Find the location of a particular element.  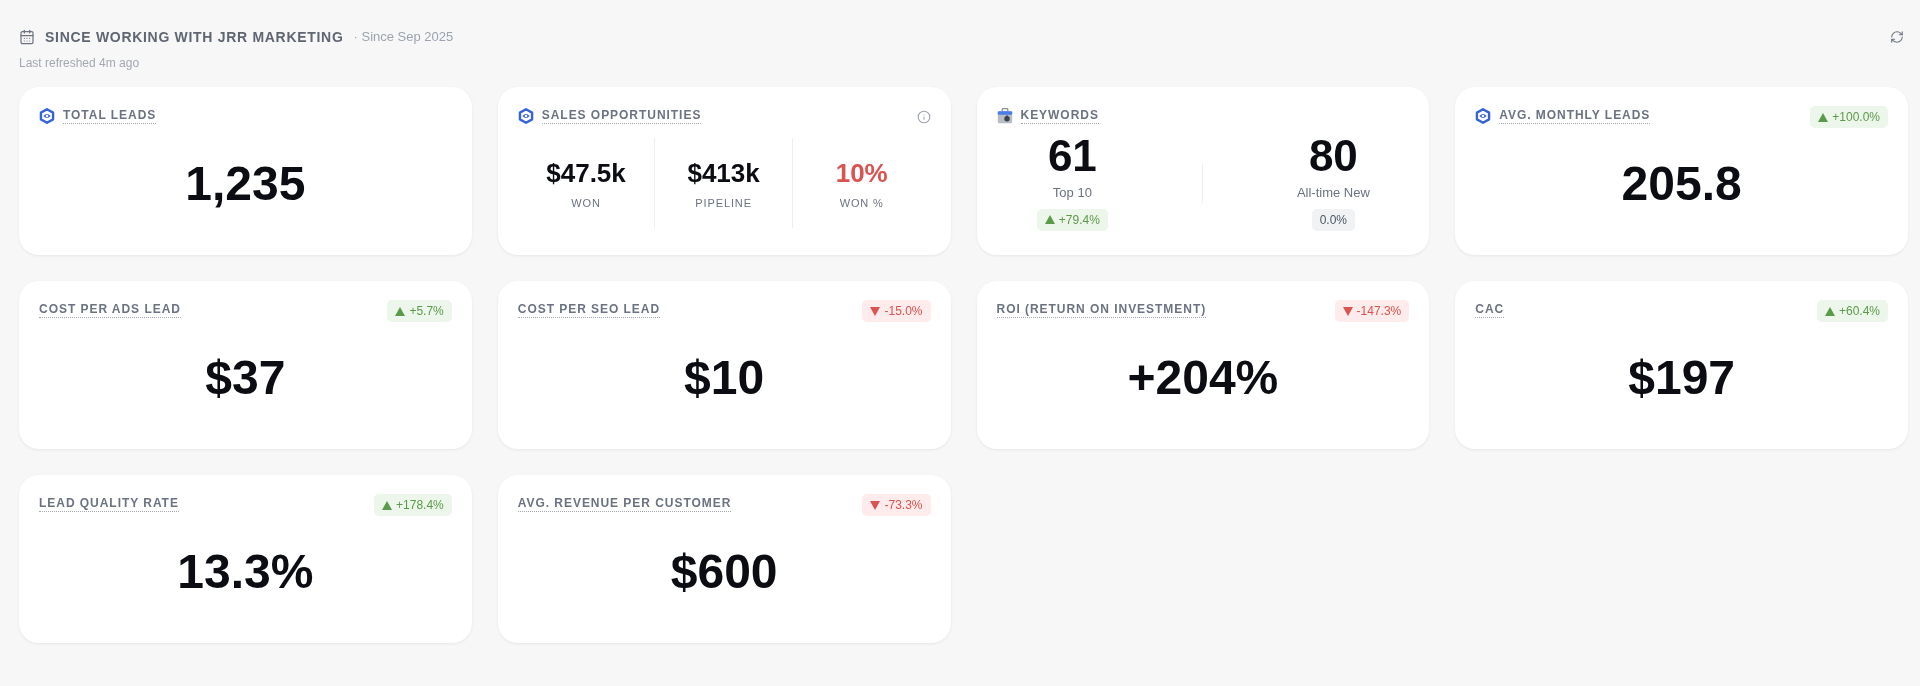

metric-title: COST PER SEO LEAD is located at coordinates (589, 310).